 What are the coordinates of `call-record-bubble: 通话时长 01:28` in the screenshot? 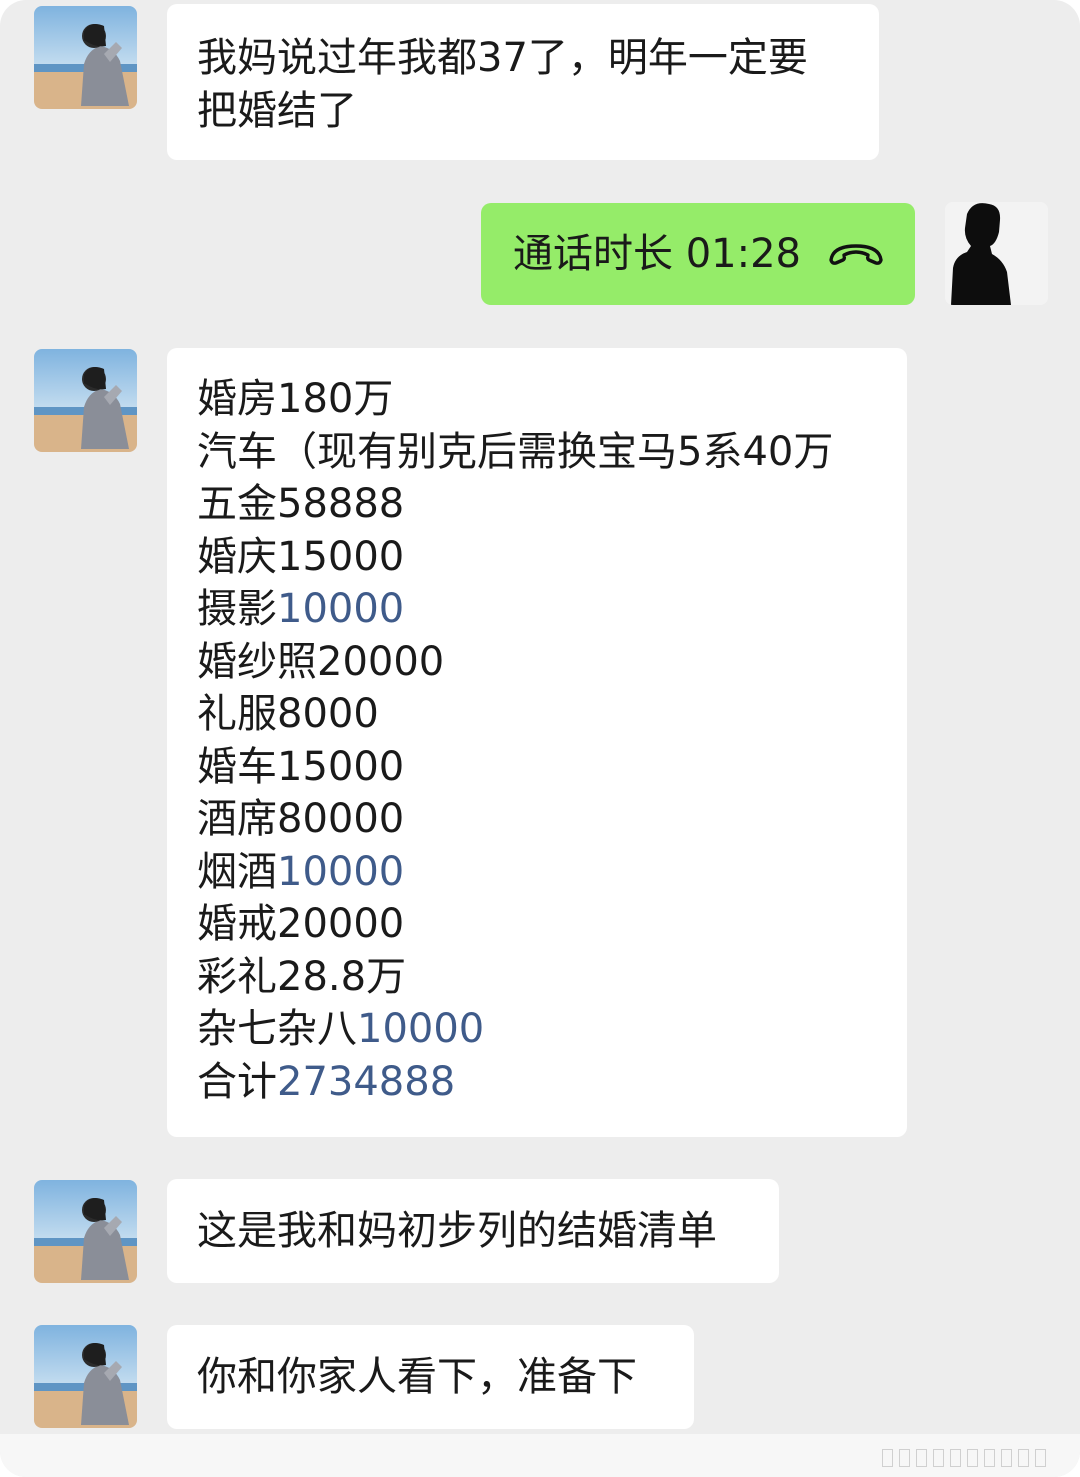 It's located at (698, 254).